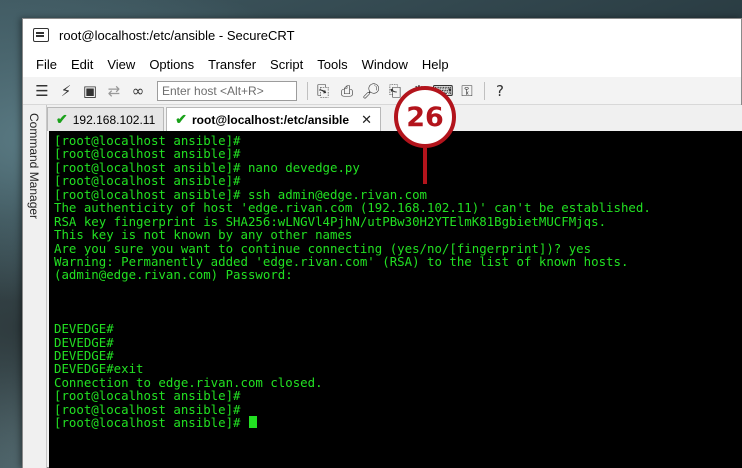 This screenshot has height=468, width=742. What do you see at coordinates (177, 35) in the screenshot?
I see `window-title: root@localhost:/etc/ansible - SecureCRT` at bounding box center [177, 35].